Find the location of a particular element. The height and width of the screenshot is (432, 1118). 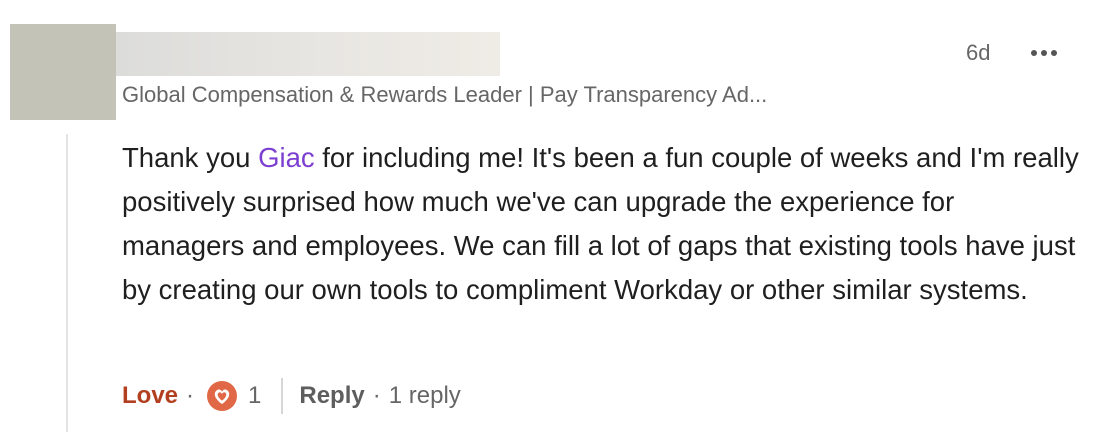

comment-actions: Love · 1 Reply · 1 reply is located at coordinates (291, 396).